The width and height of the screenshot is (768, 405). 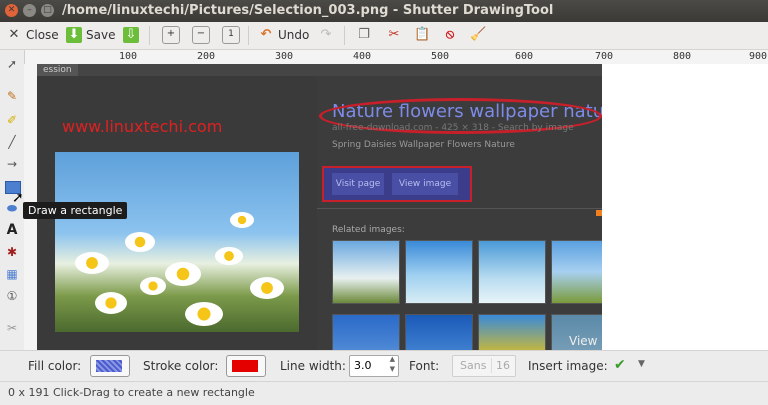 I want to click on undo-button: ↶ Undo, so click(x=284, y=35).